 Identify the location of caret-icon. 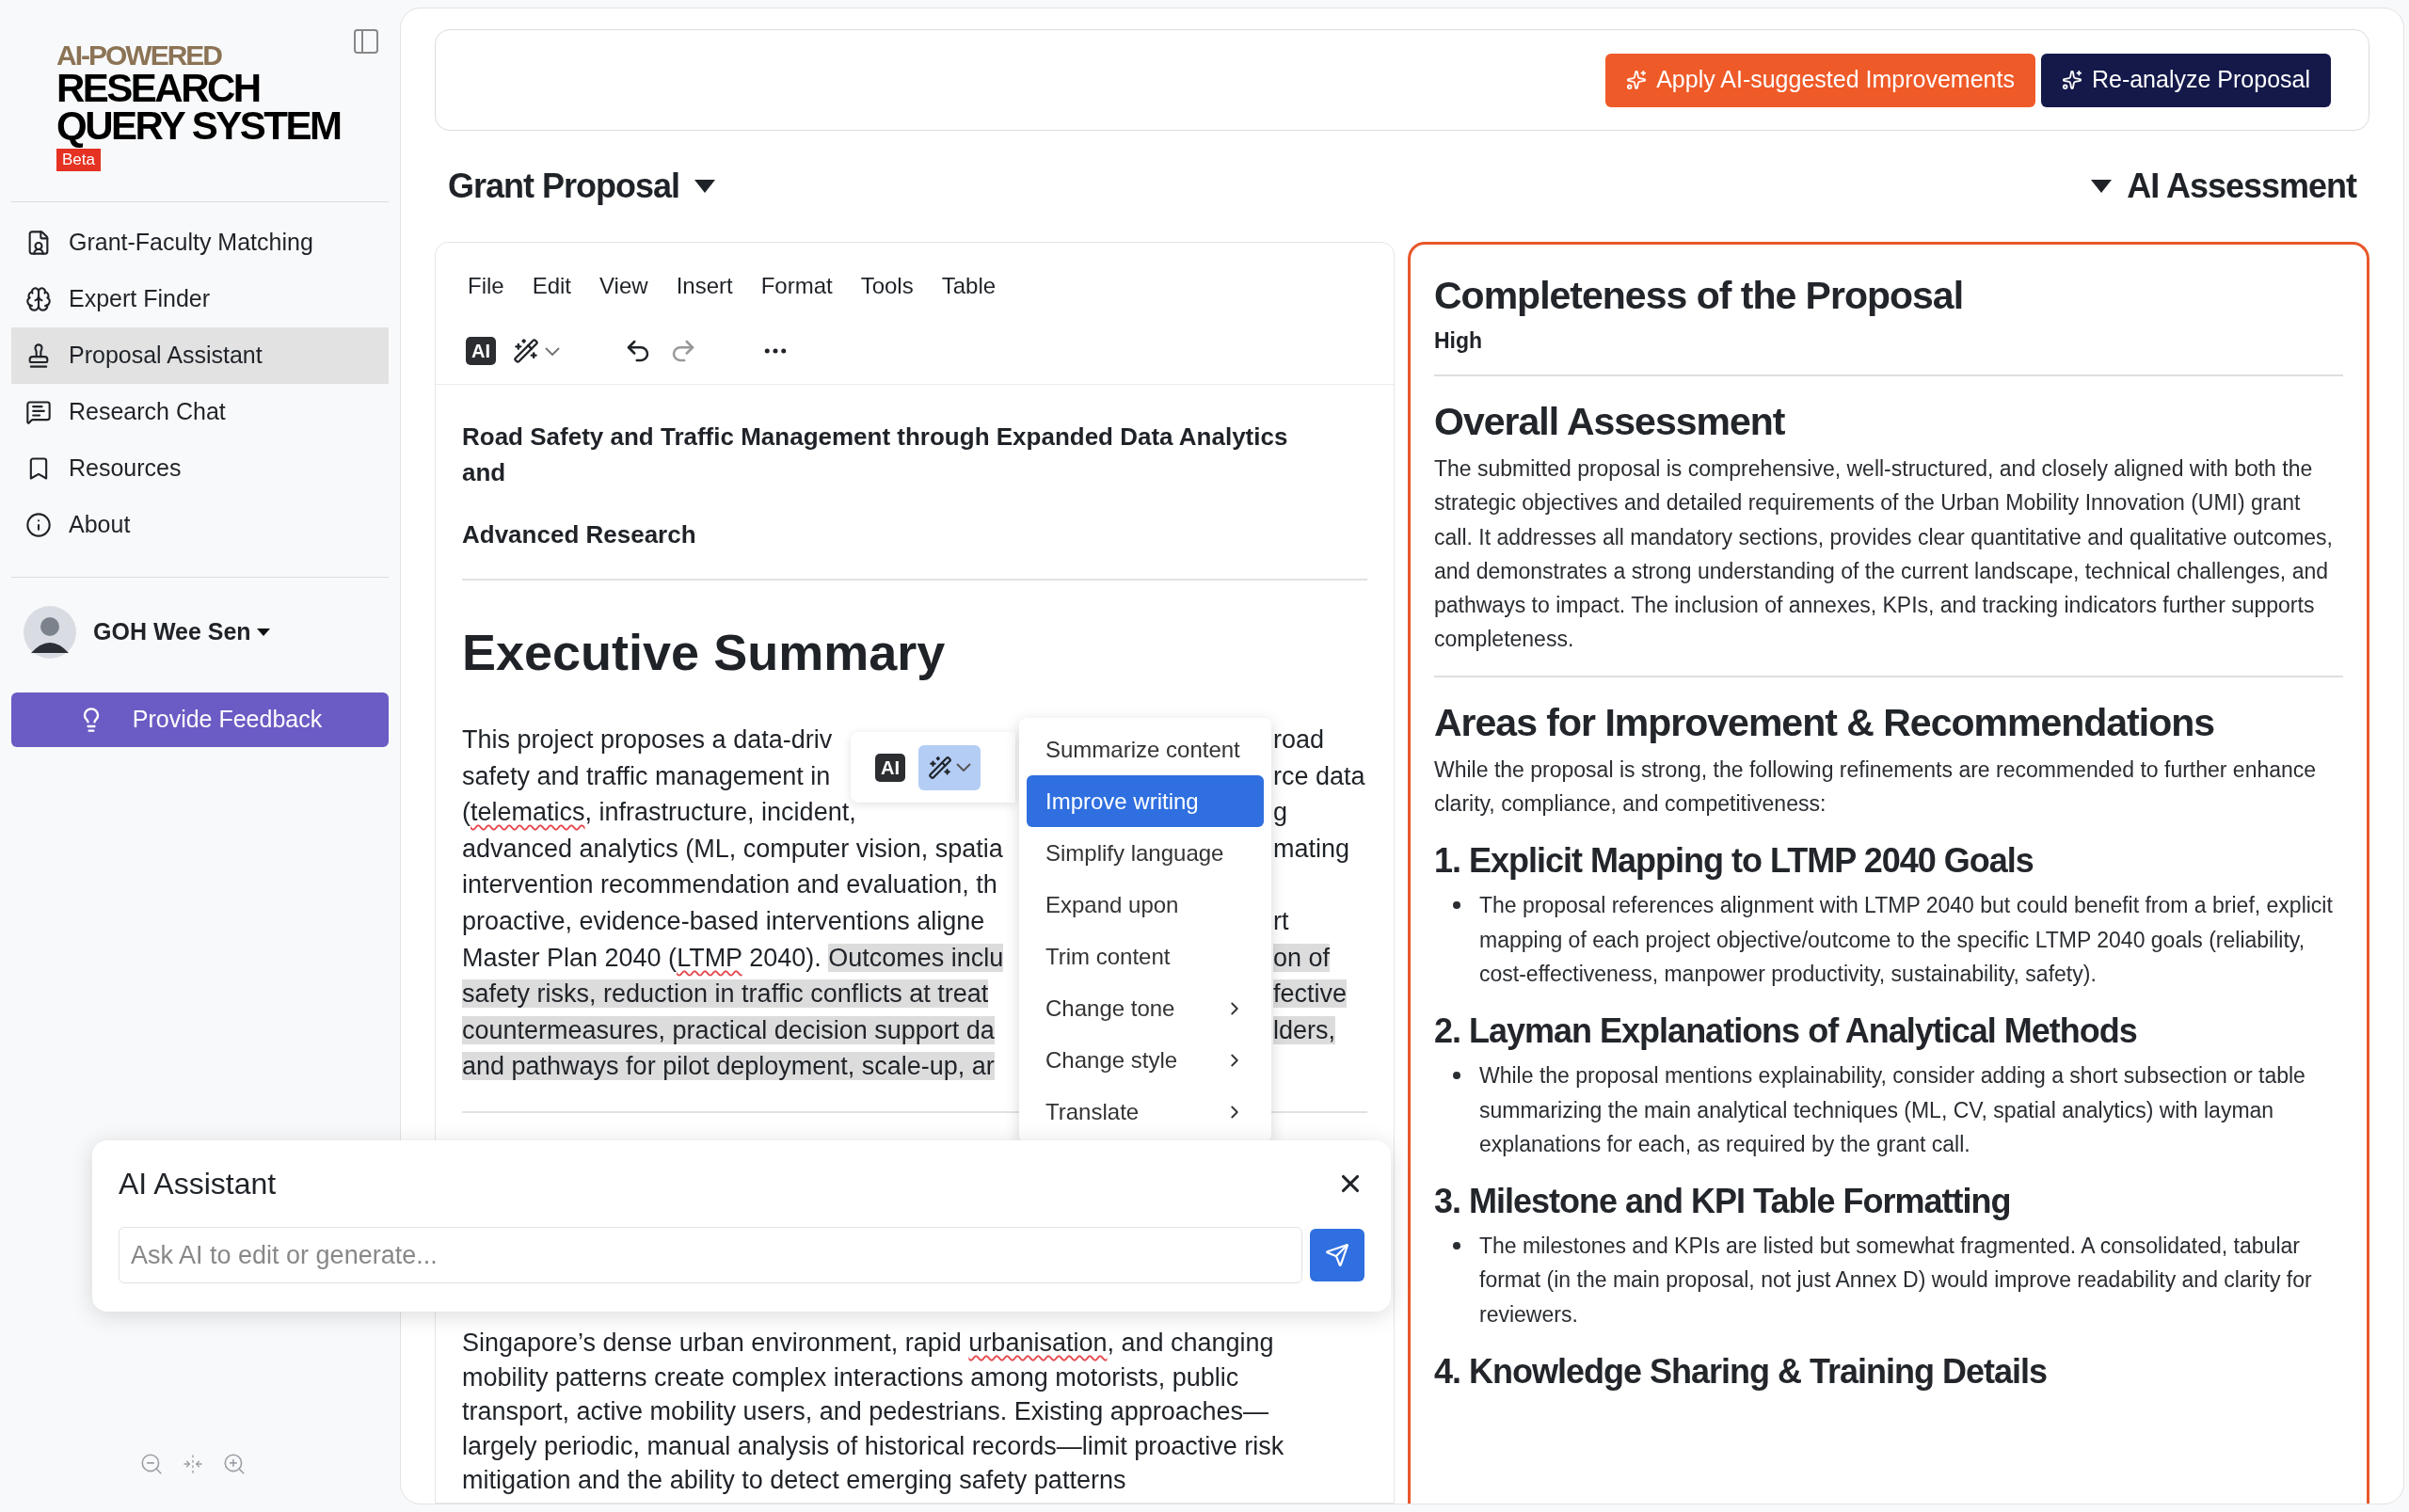
(263, 632).